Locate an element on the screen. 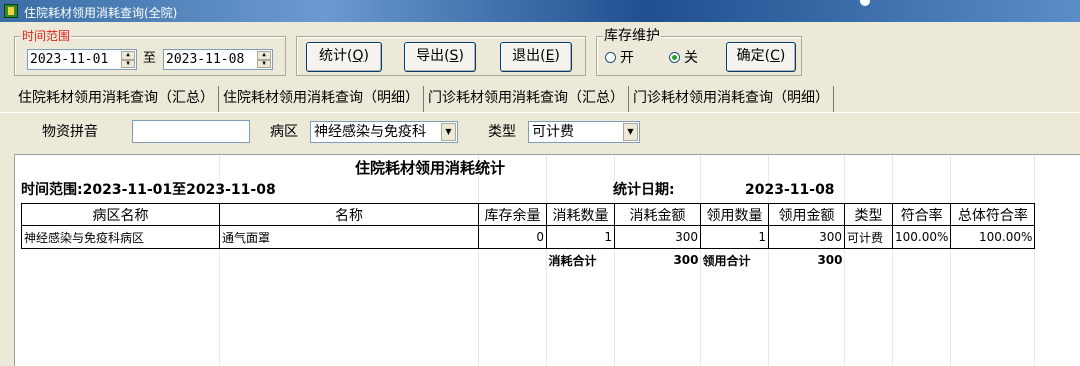 Image resolution: width=1080 pixels, height=366 pixels. type-label: 类型 is located at coordinates (502, 132).